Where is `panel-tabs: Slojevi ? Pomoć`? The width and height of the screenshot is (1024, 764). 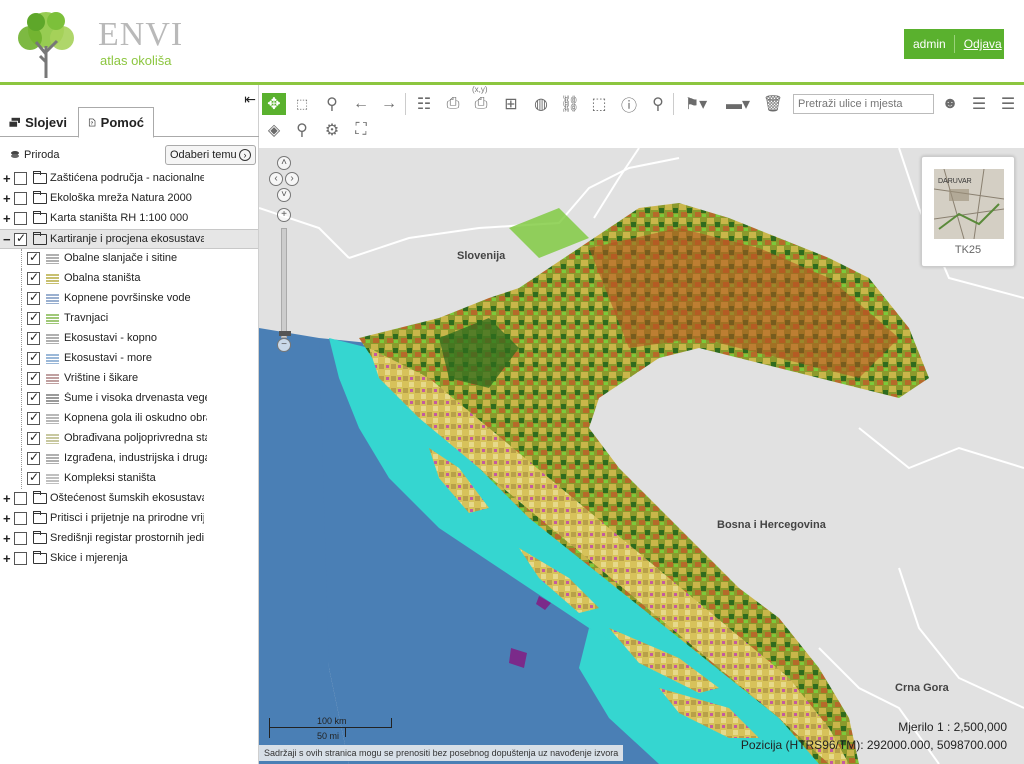
panel-tabs: Slojevi ? Pomoć is located at coordinates (129, 122).